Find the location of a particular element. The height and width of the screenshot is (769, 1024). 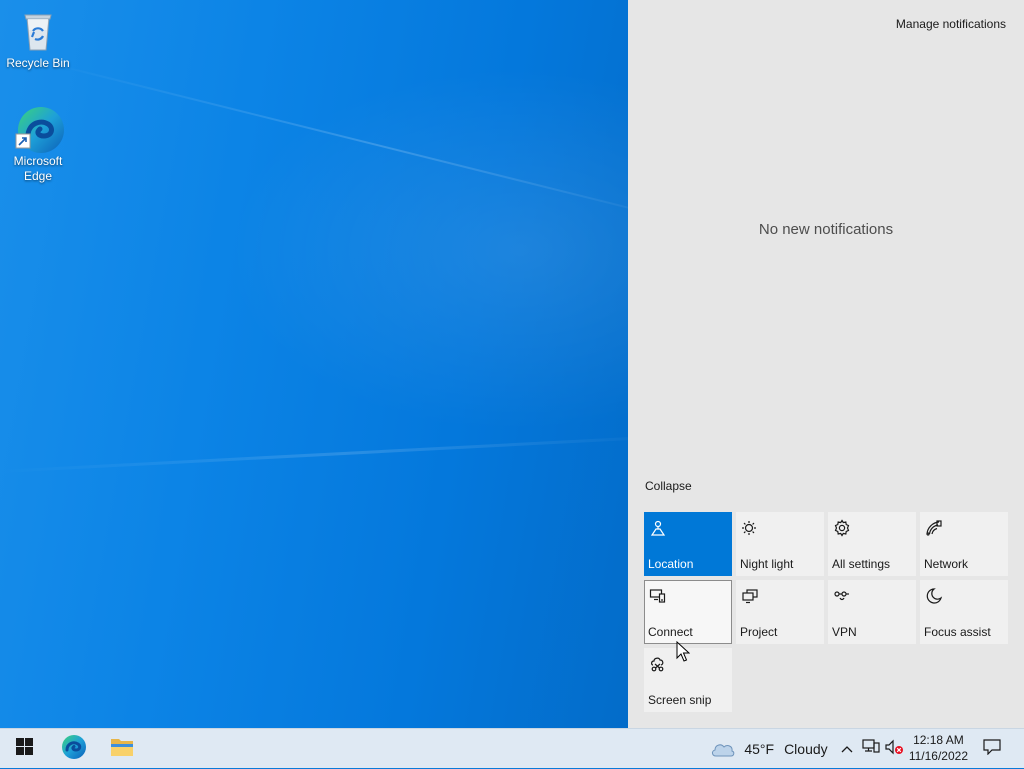

quick-action-night-light: Night light is located at coordinates (780, 544).